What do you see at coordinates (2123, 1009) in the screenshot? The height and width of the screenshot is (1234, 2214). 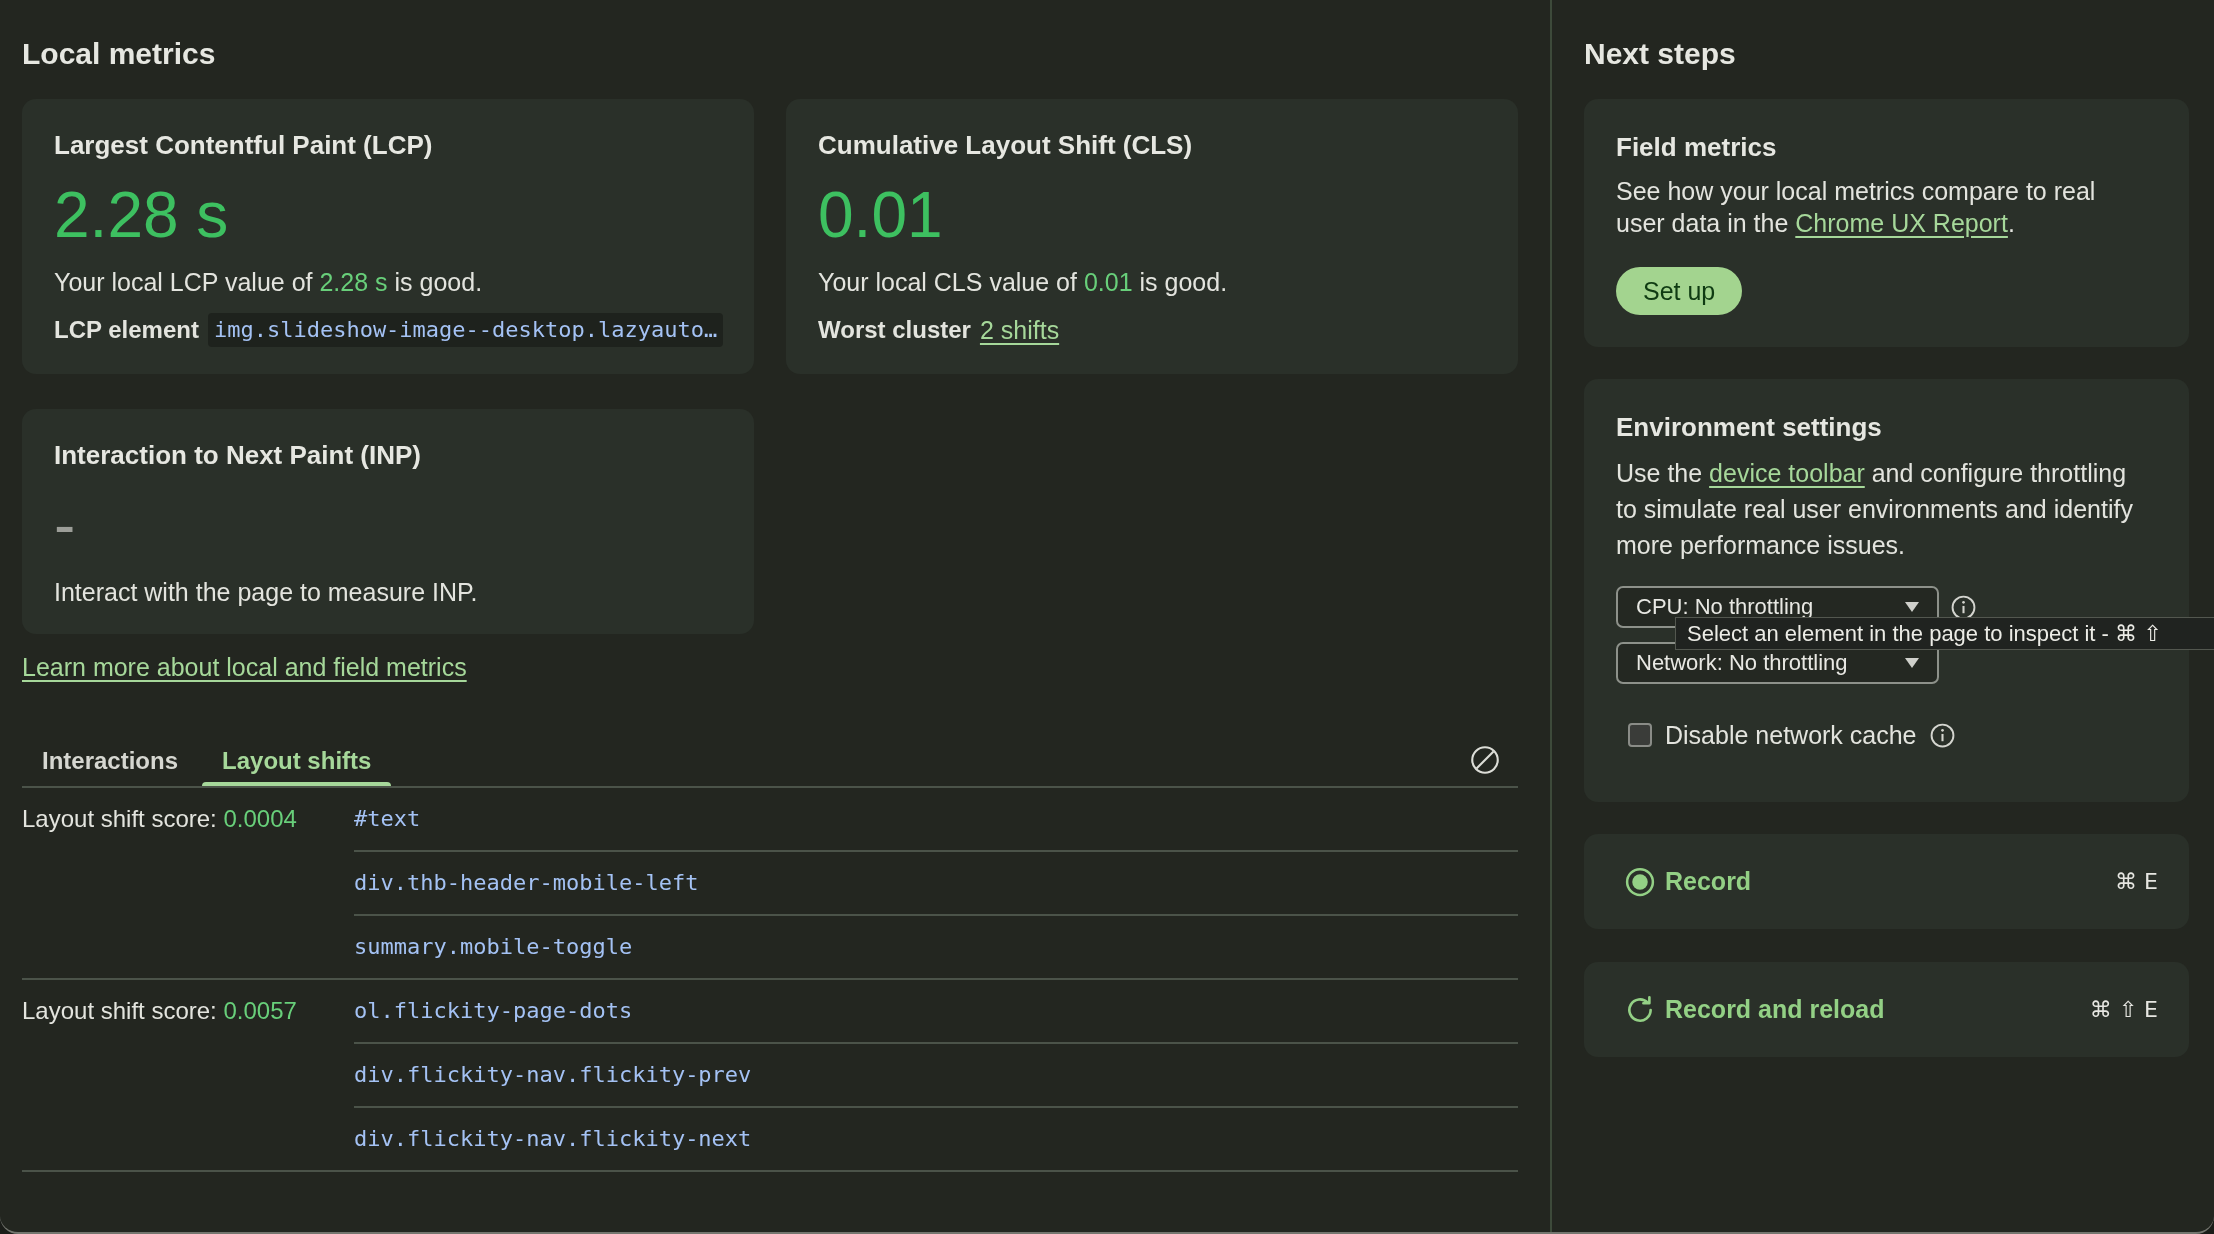 I see `shortcut-keys: ⌘ ⇧ E` at bounding box center [2123, 1009].